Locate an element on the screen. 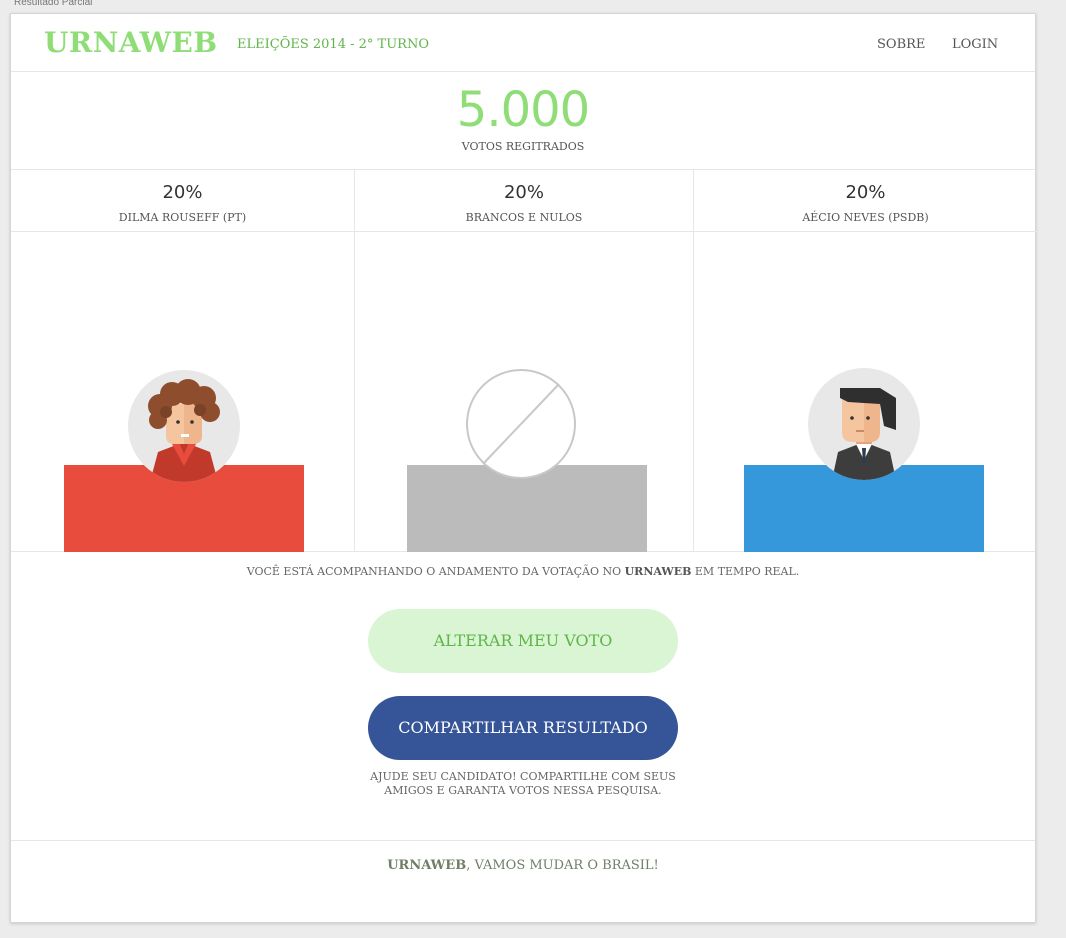 The image size is (1066, 938). candidate-column-null: 20% BRANCOS E NULOS is located at coordinates (524, 361).